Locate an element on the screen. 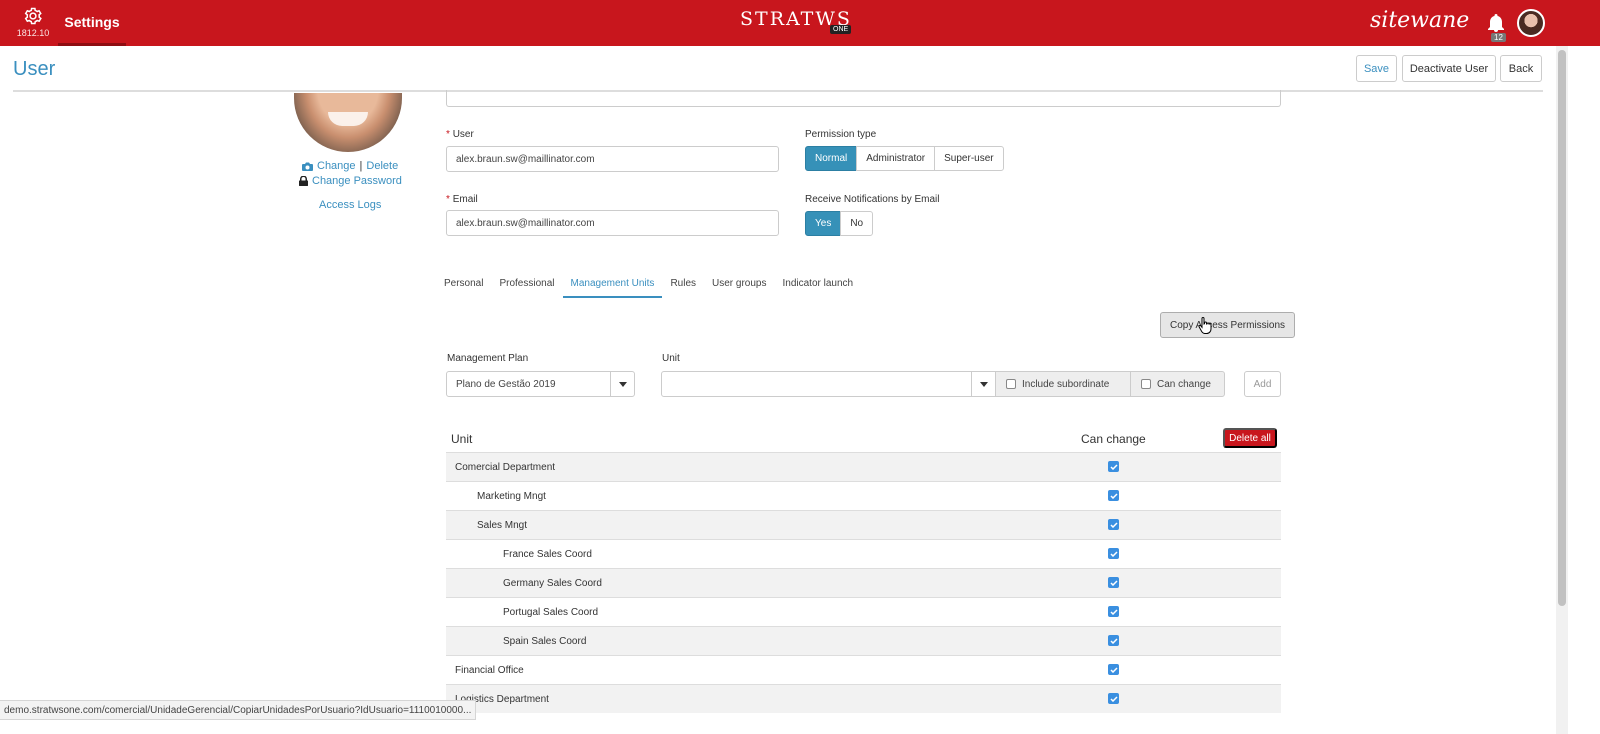 The image size is (1600, 734). user-input: alex.braun.sw@maillinator.com is located at coordinates (612, 159).